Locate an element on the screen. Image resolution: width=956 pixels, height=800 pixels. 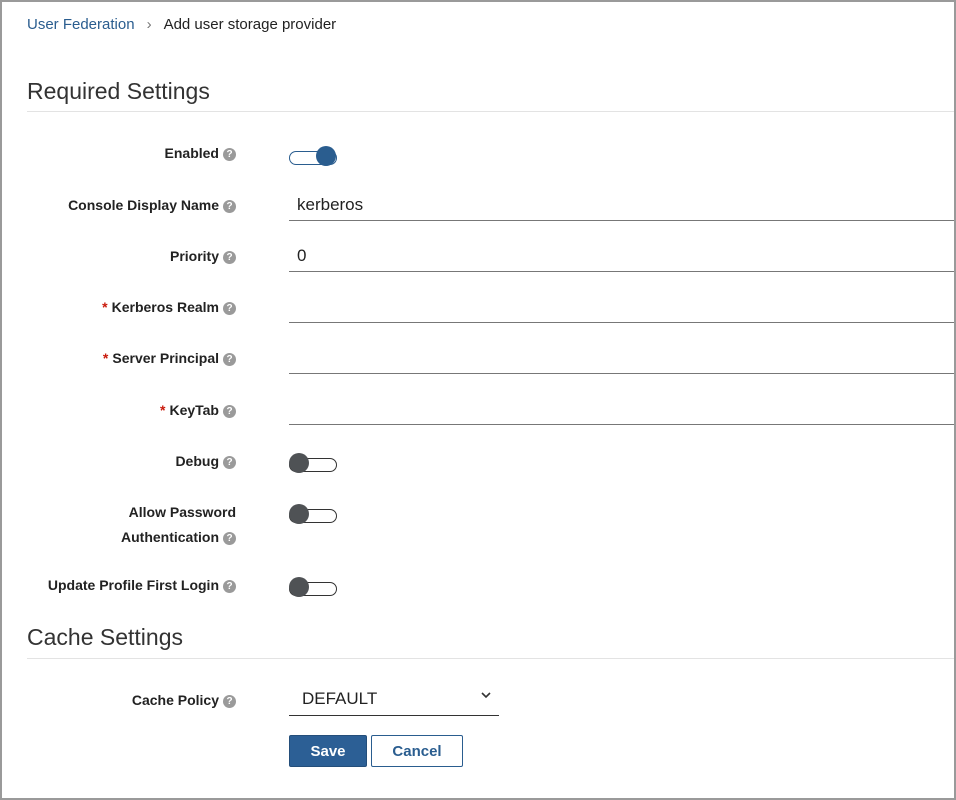
keytab-input is located at coordinates (621, 409).